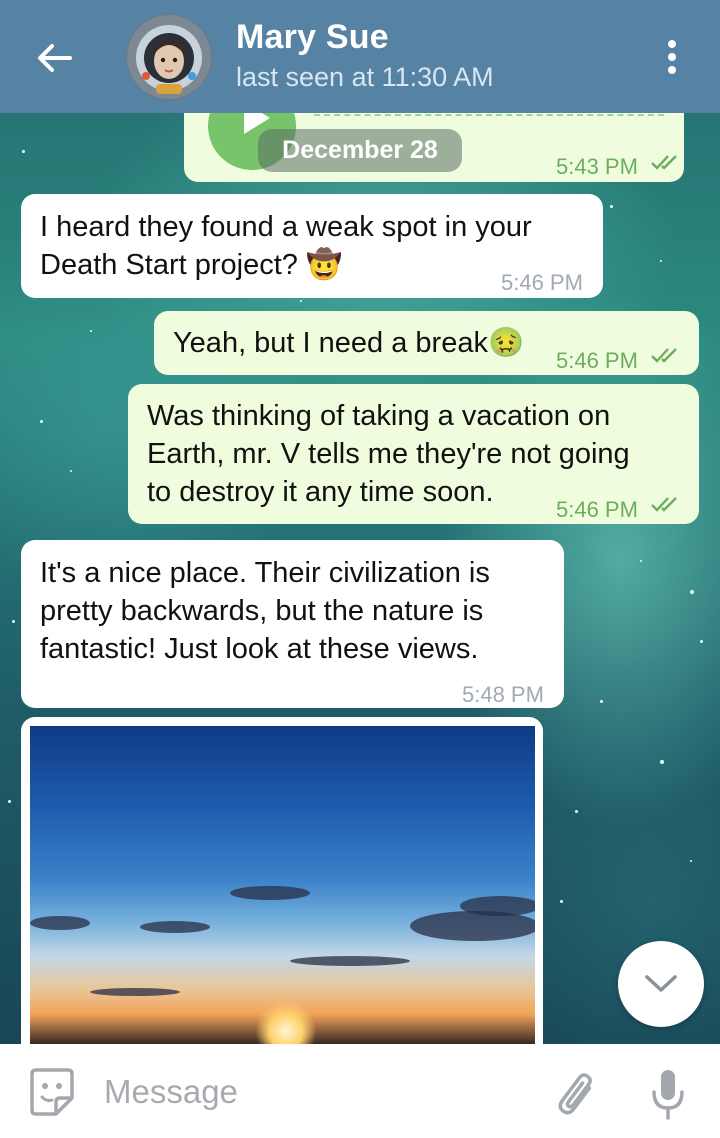  Describe the element at coordinates (314, 1092) in the screenshot. I see `message-input` at that location.